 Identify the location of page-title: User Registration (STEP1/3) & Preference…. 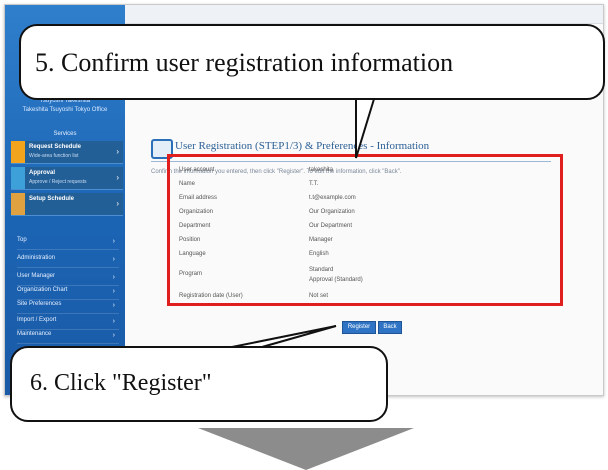
(302, 146).